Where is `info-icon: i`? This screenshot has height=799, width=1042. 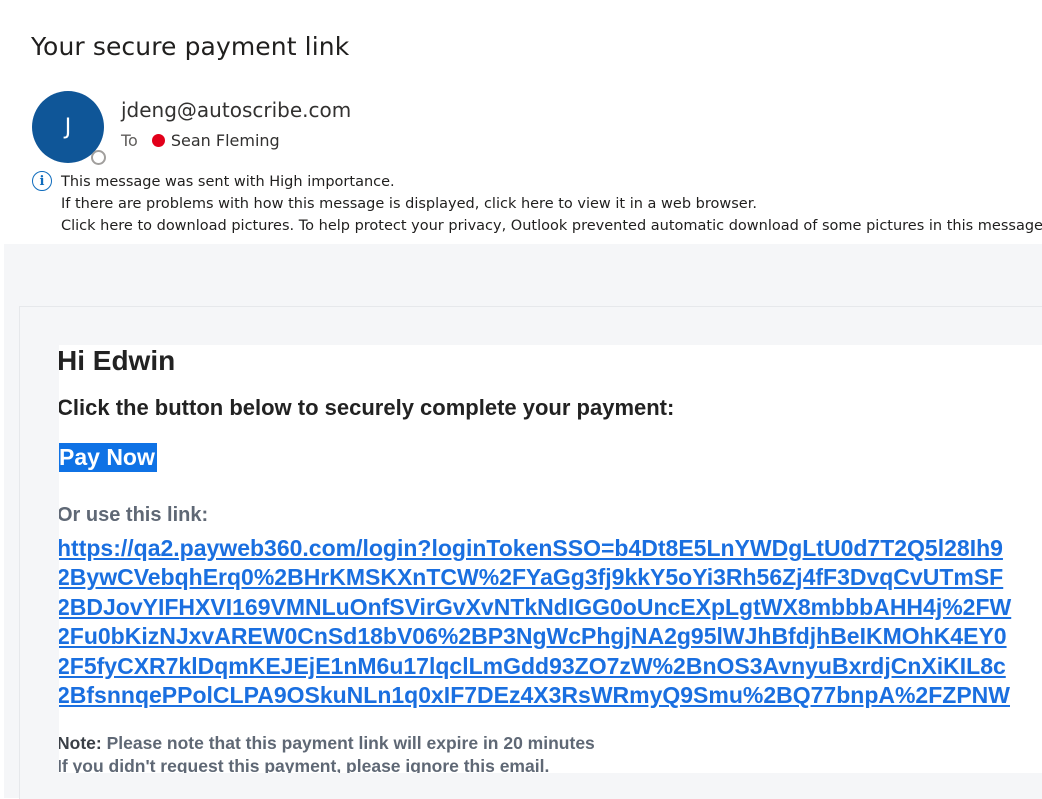
info-icon: i is located at coordinates (42, 181).